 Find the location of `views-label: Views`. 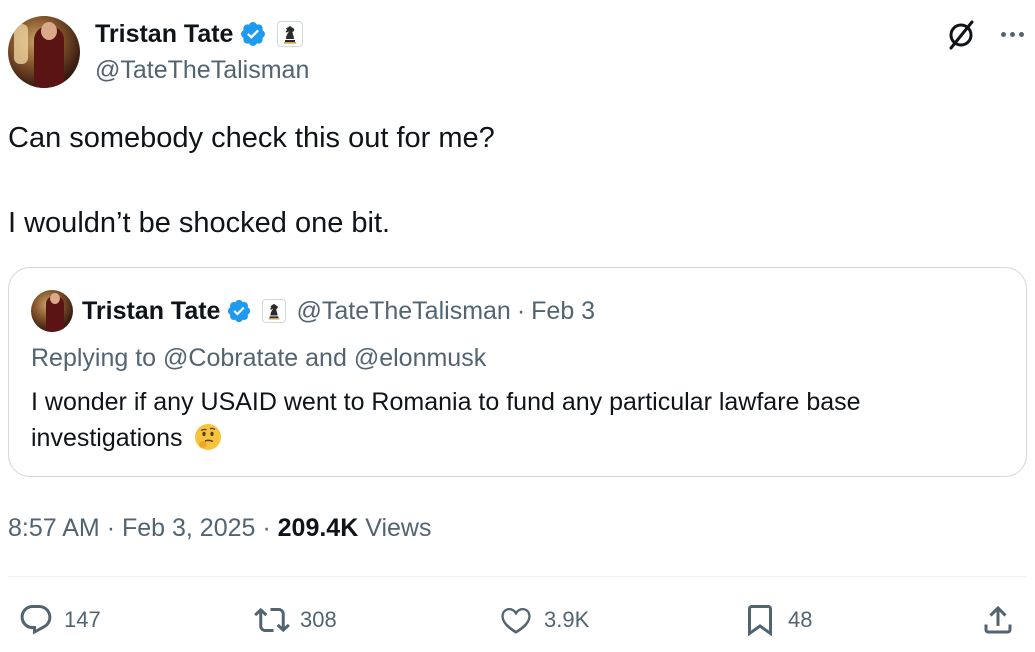

views-label: Views is located at coordinates (398, 528).